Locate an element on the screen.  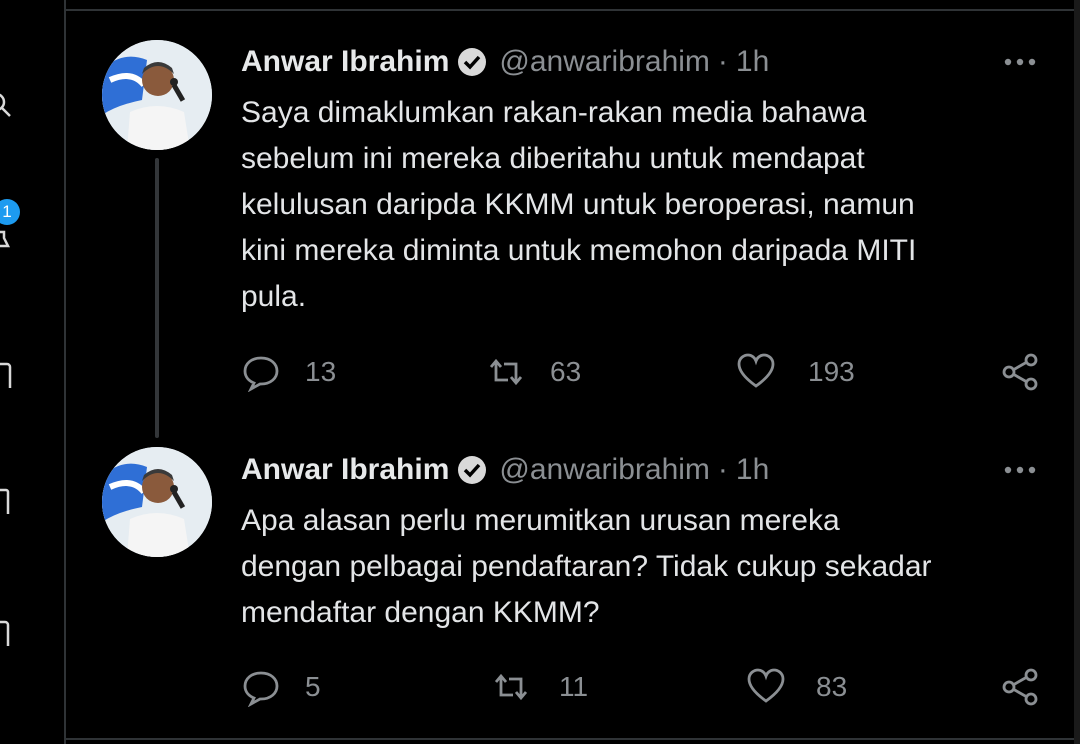
like-count: 193 is located at coordinates (831, 371).